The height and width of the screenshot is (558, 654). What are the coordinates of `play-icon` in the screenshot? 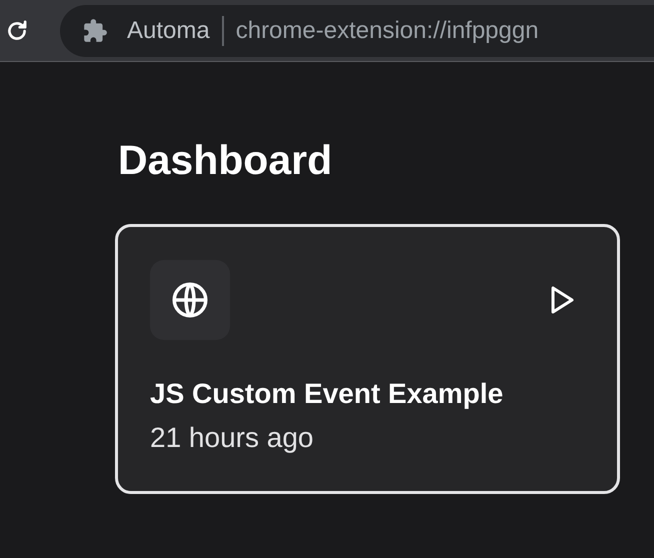 It's located at (562, 300).